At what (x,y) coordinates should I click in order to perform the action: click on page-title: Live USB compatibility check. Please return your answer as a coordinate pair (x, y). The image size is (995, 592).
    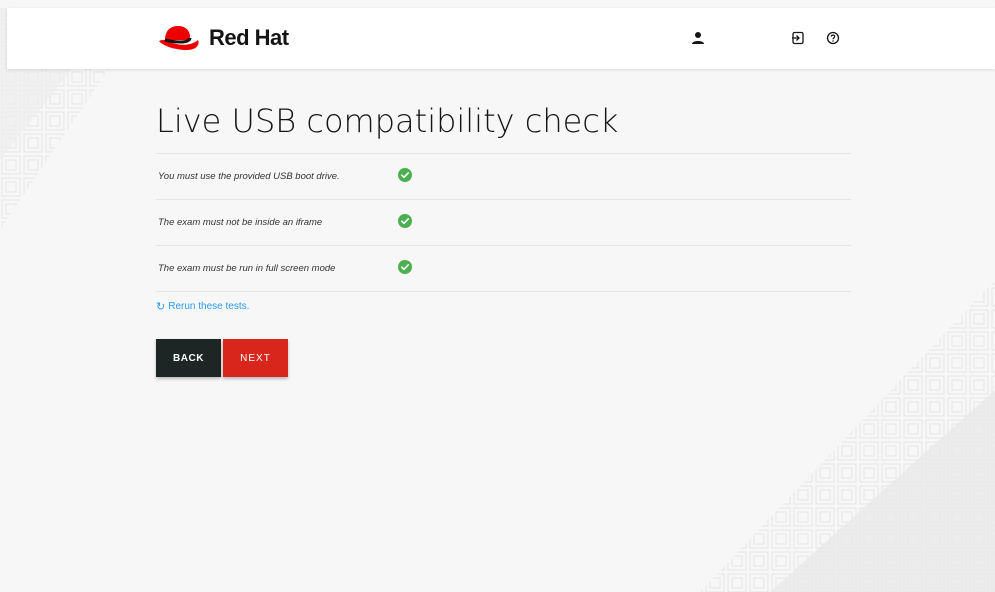
    Looking at the image, I should click on (387, 121).